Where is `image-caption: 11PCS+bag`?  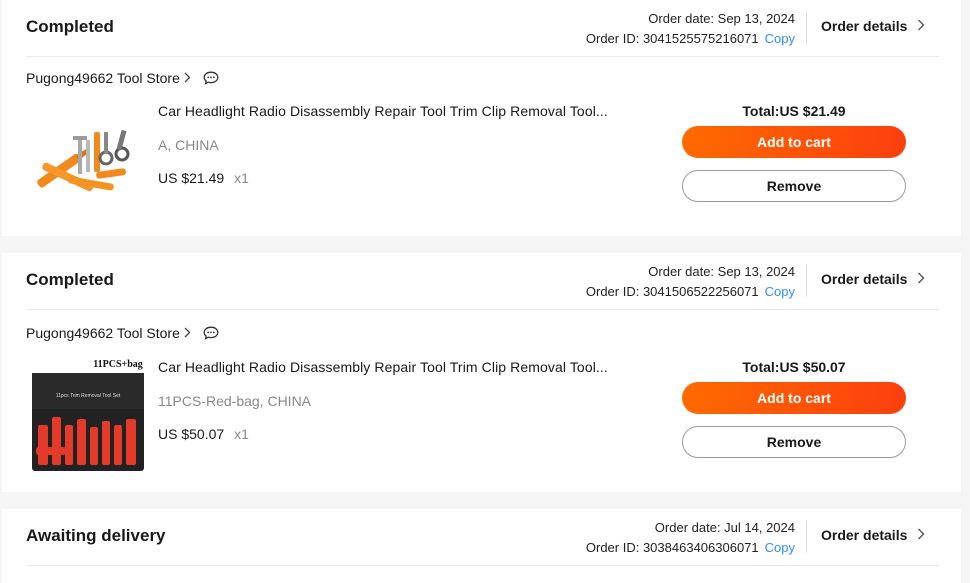
image-caption: 11PCS+bag is located at coordinates (118, 364).